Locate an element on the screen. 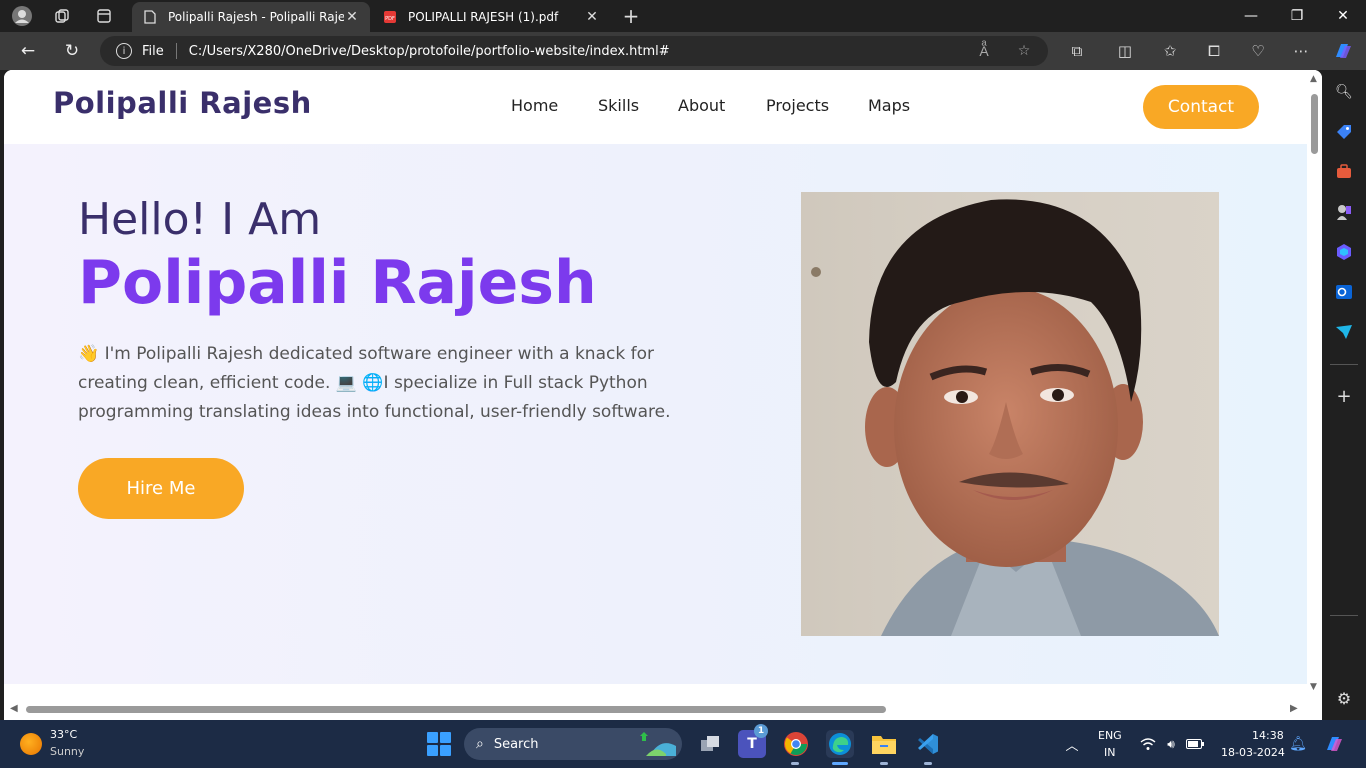  nav-about: About is located at coordinates (701, 105).